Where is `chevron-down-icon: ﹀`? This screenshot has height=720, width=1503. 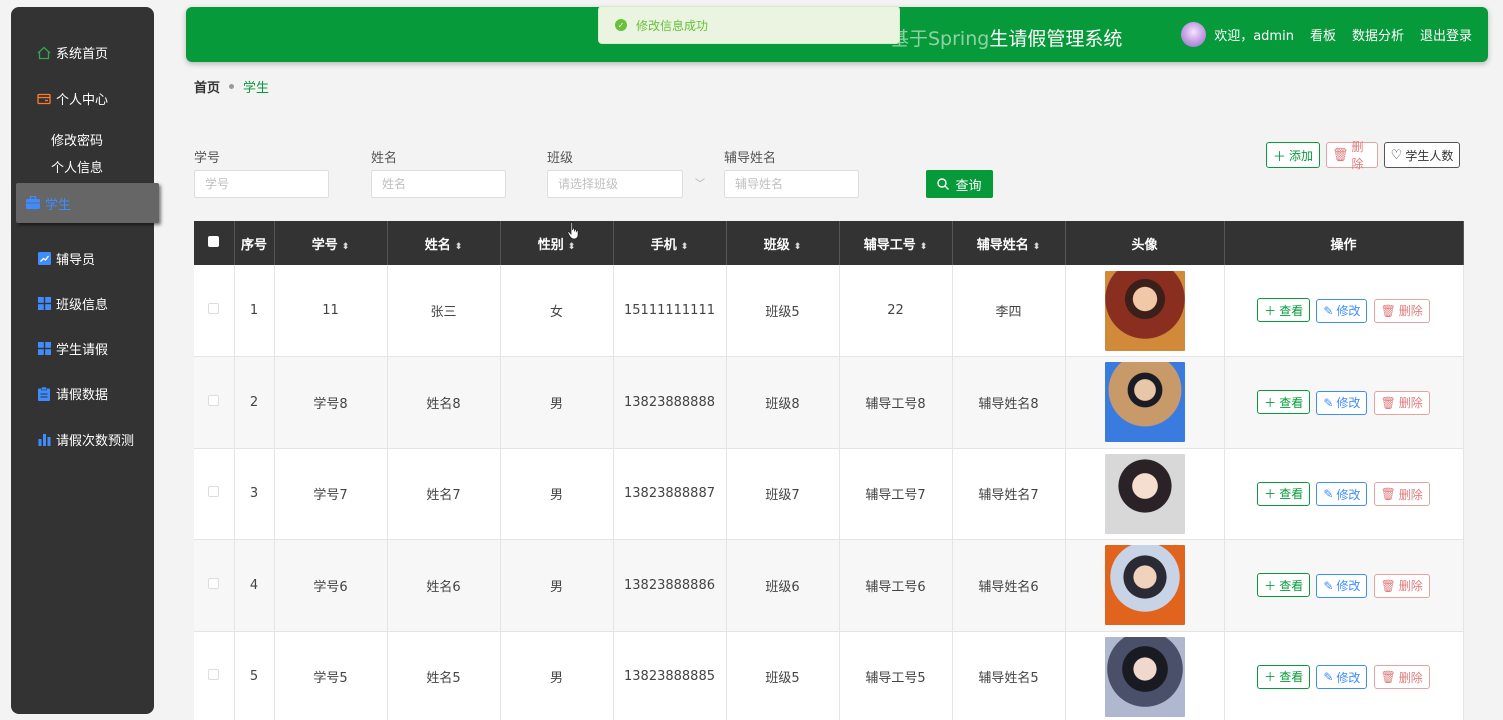 chevron-down-icon: ﹀ is located at coordinates (700, 182).